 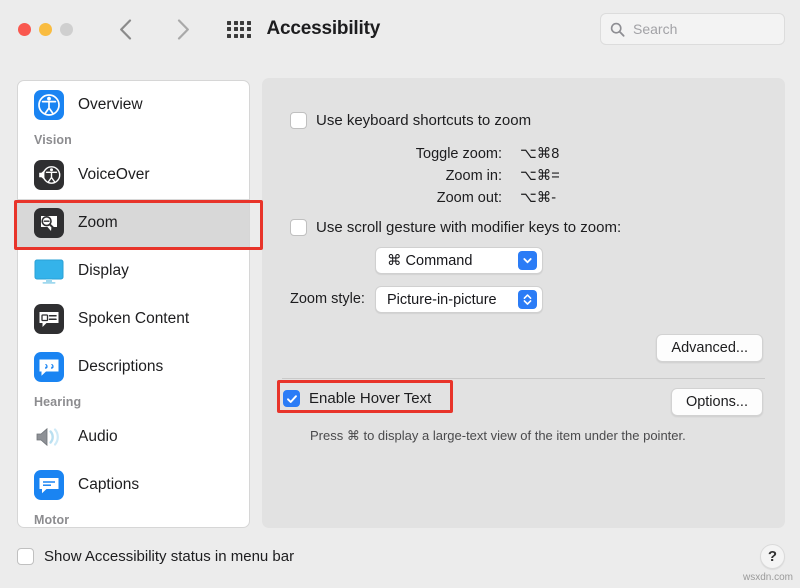 I want to click on scroll-gesture-checkbox, so click(x=298, y=227).